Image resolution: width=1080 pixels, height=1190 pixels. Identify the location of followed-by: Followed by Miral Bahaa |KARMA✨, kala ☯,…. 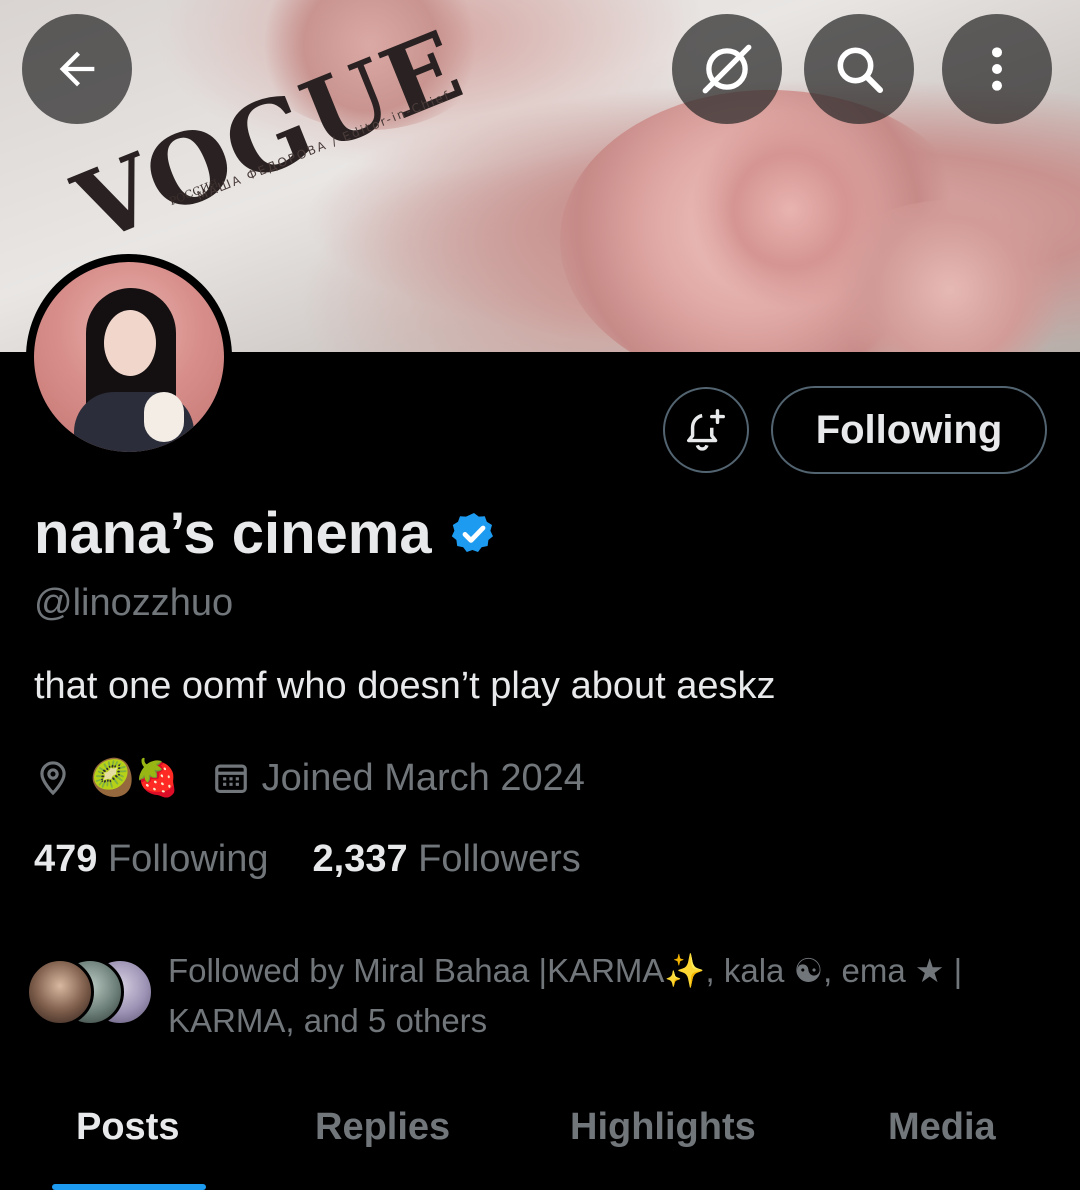
(541, 996).